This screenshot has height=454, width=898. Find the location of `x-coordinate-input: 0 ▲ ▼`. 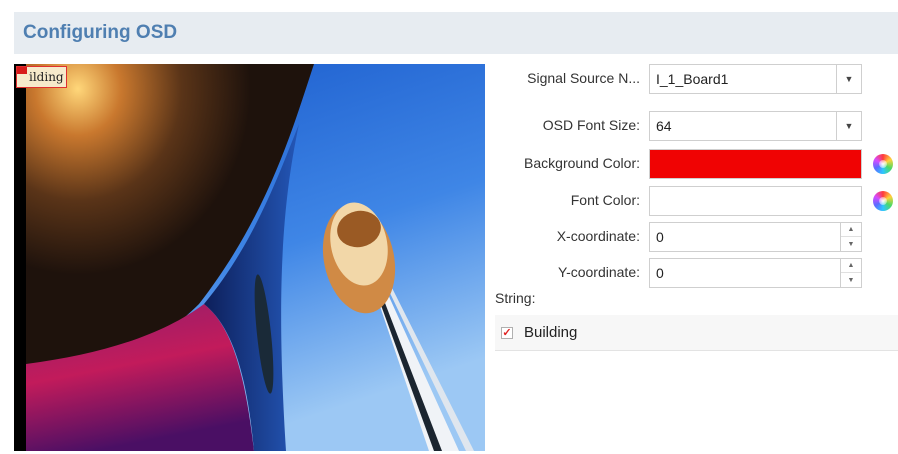

x-coordinate-input: 0 ▲ ▼ is located at coordinates (755, 237).